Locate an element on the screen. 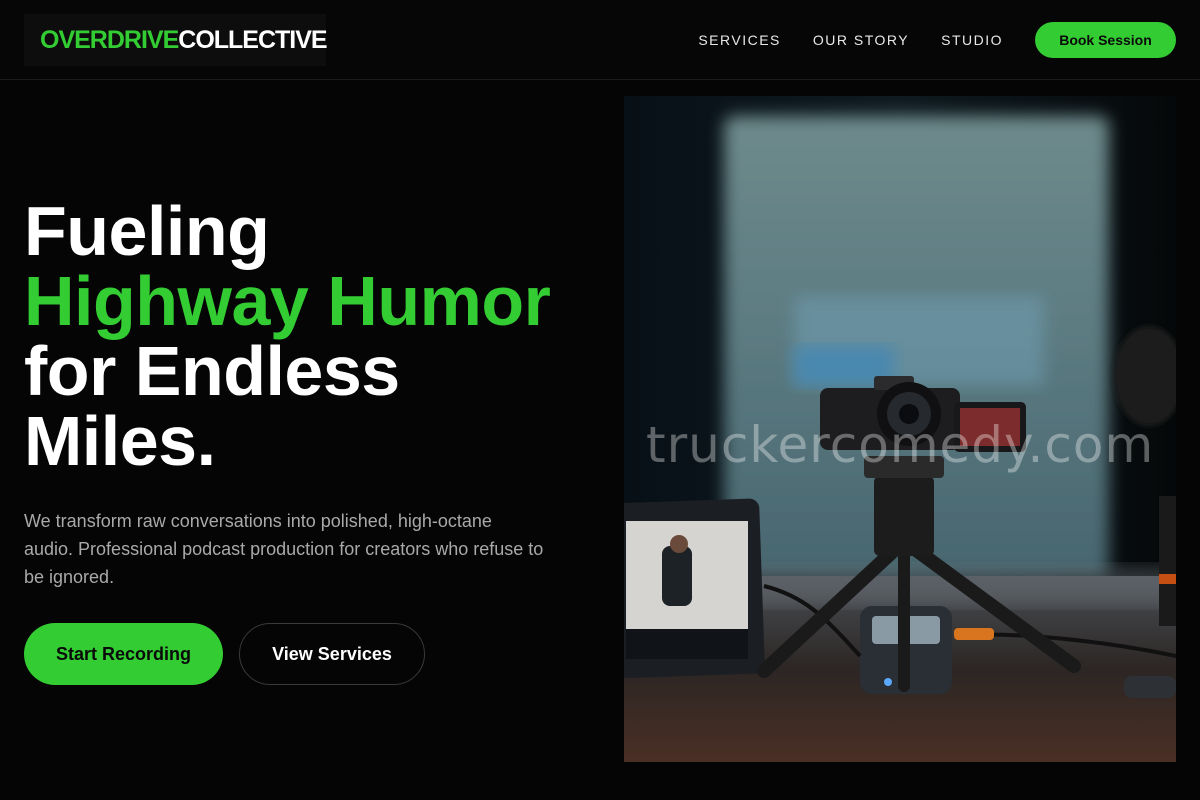  hero-title-line-2: Highway Humor is located at coordinates (287, 301).